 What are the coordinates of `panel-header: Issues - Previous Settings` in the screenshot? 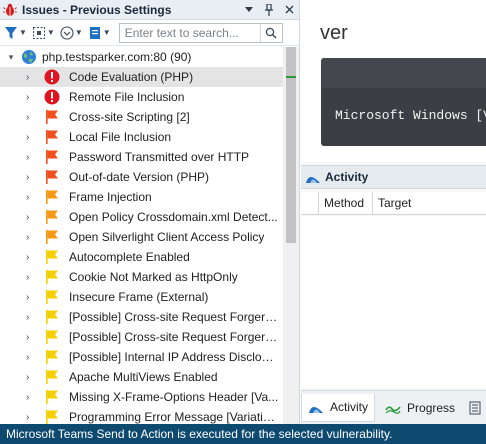 It's located at (149, 10).